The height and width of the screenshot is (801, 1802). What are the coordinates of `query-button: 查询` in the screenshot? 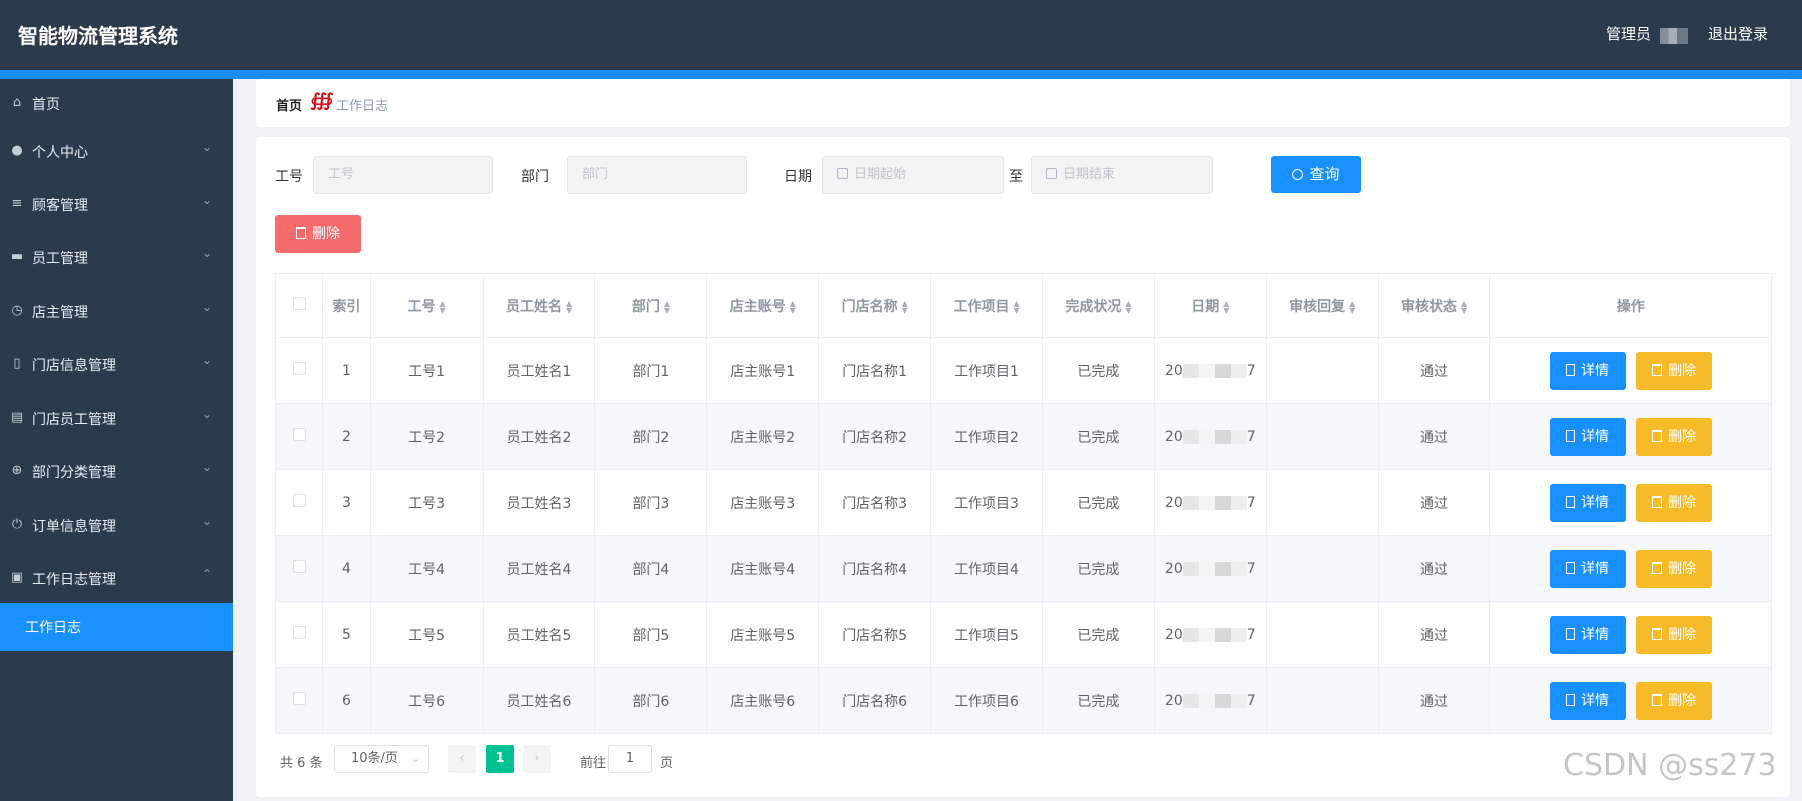 It's located at (1316, 174).